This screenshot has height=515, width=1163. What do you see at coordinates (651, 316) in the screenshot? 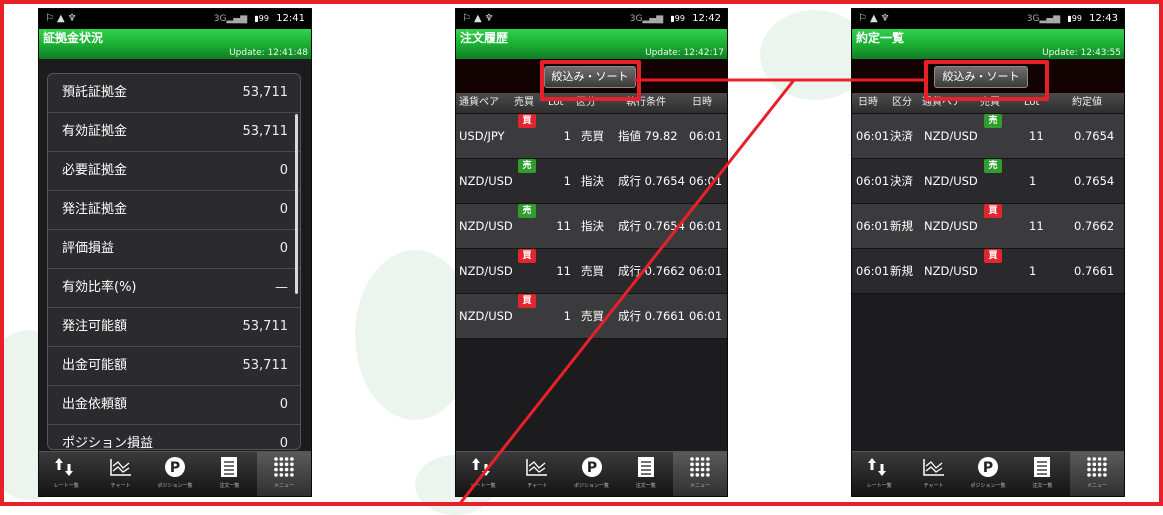
I see `condition-cell: 成行 0.7661` at bounding box center [651, 316].